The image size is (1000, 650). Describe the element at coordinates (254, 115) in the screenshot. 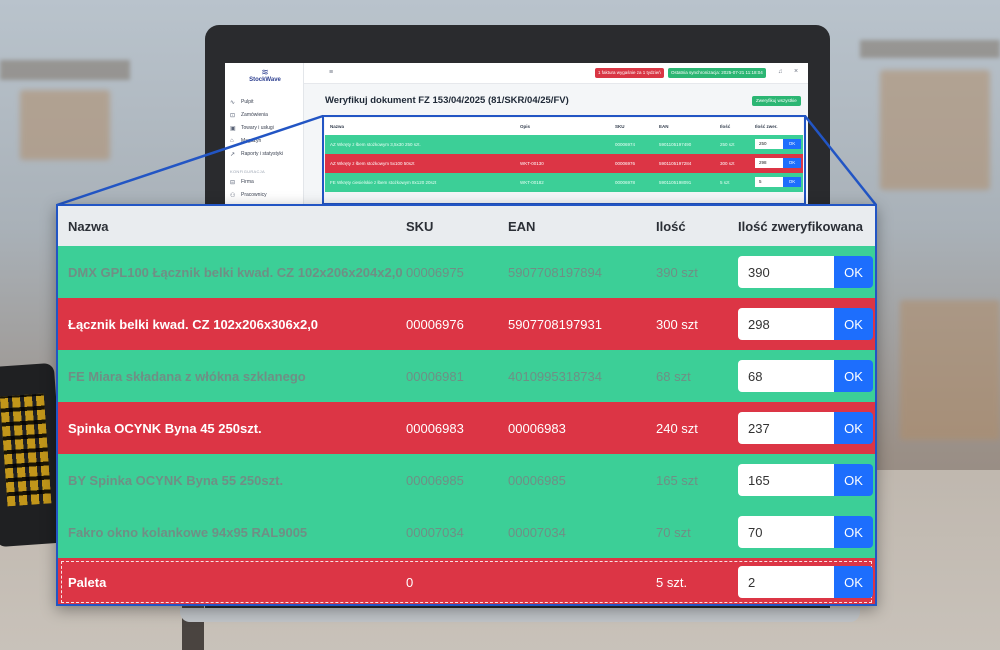

I see `sidebar-item-label: Zamówienia` at that location.